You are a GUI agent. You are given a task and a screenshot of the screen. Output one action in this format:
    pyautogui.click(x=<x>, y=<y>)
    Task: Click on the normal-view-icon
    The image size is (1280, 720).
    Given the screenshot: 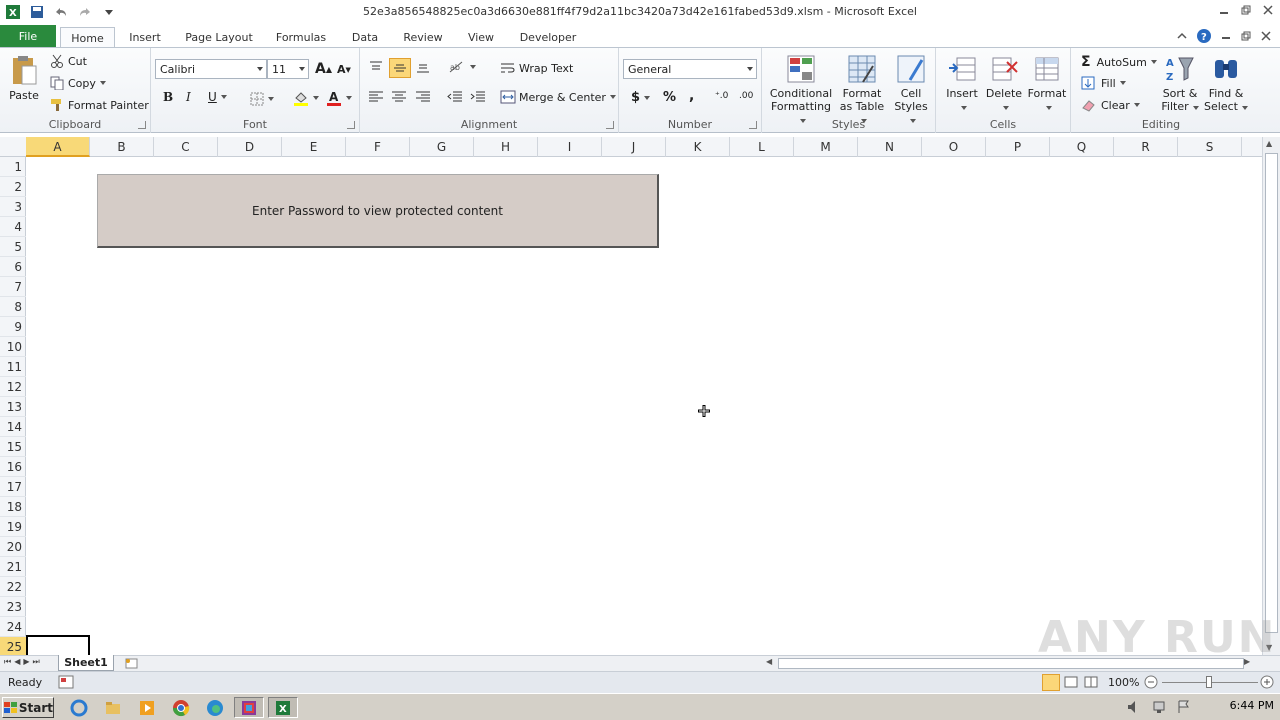 What is the action you would take?
    pyautogui.click(x=1051, y=682)
    